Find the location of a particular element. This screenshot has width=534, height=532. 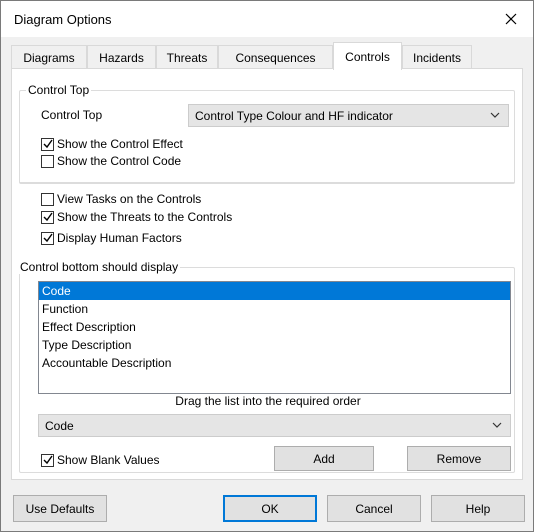

tab-label: Controls is located at coordinates (367, 56).